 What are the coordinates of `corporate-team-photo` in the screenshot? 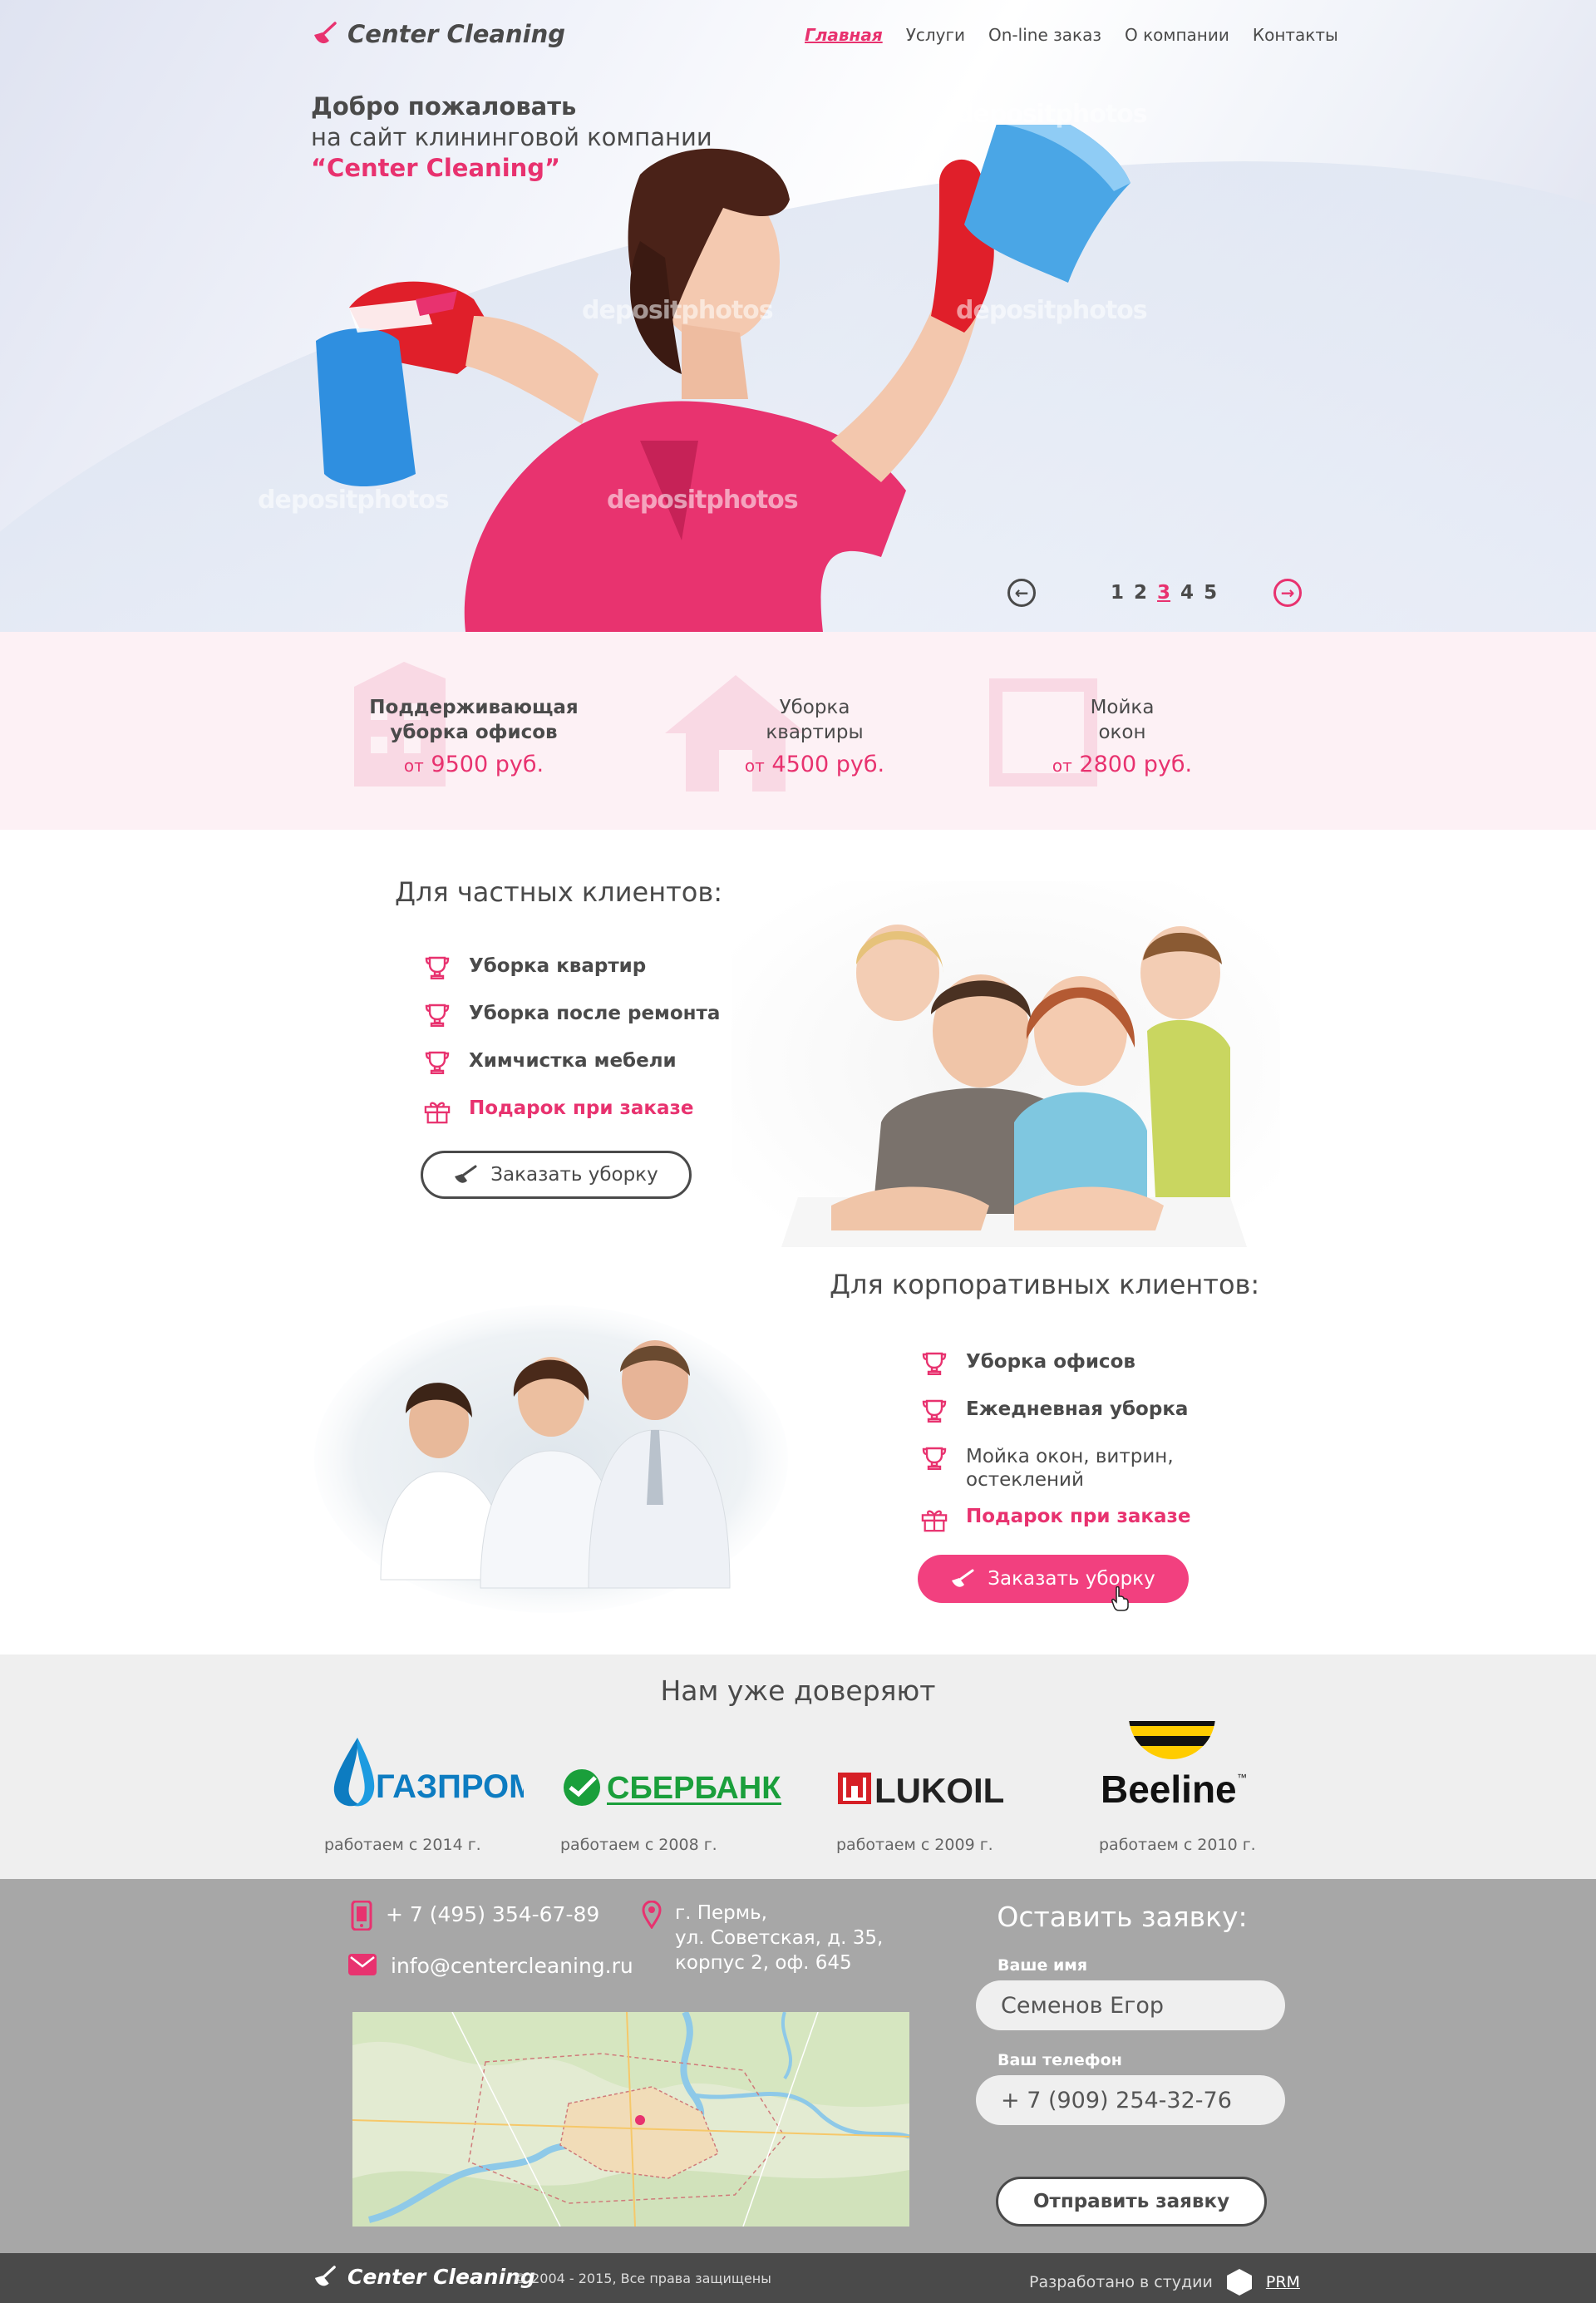 It's located at (551, 1459).